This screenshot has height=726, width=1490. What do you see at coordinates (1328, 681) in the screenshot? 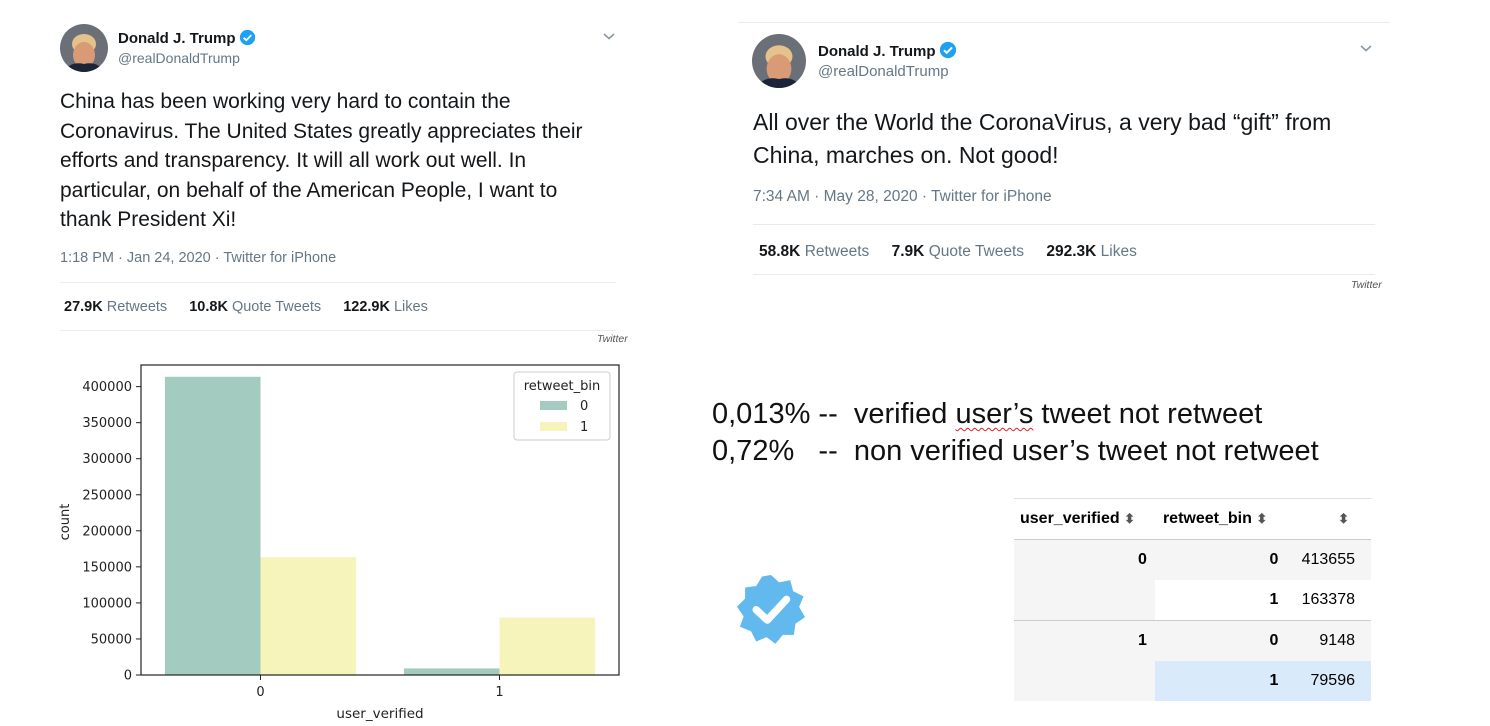
I see `count-cell: 79596` at bounding box center [1328, 681].